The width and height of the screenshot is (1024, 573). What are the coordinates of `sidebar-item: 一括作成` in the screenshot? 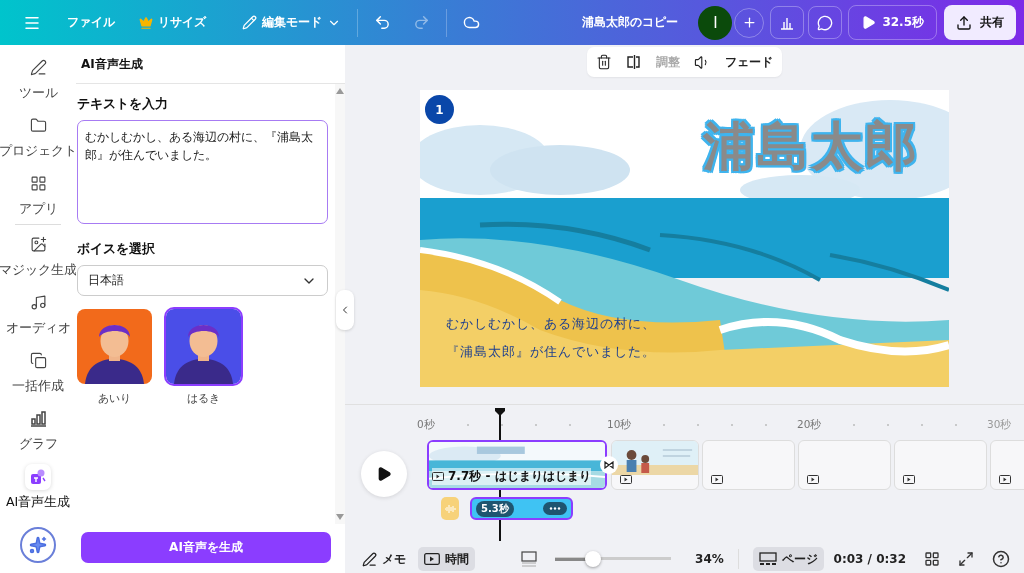 It's located at (38, 371).